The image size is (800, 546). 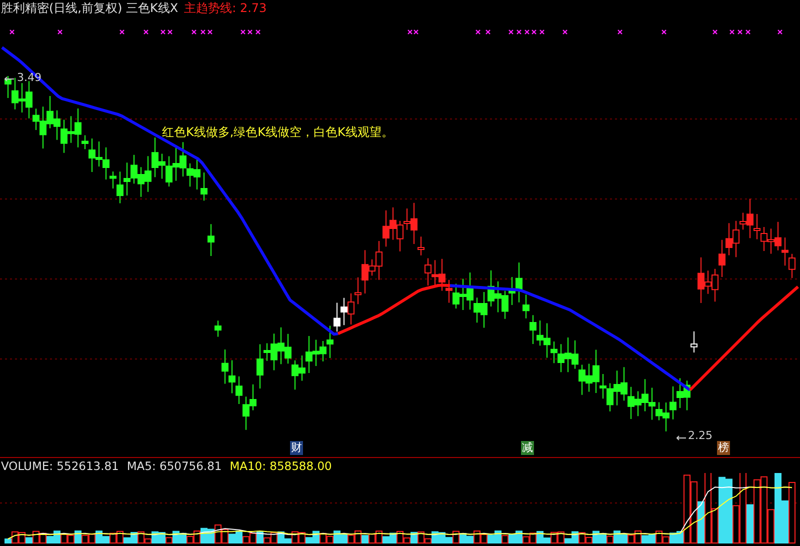 I want to click on ma5-reading: MA5: 650756.81, so click(x=174, y=465).